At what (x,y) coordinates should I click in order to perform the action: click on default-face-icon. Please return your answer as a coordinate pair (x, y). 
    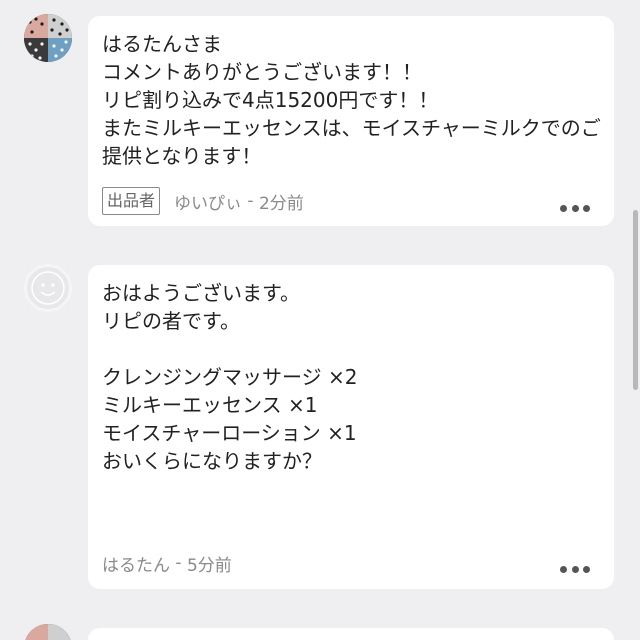
    Looking at the image, I should click on (48, 288).